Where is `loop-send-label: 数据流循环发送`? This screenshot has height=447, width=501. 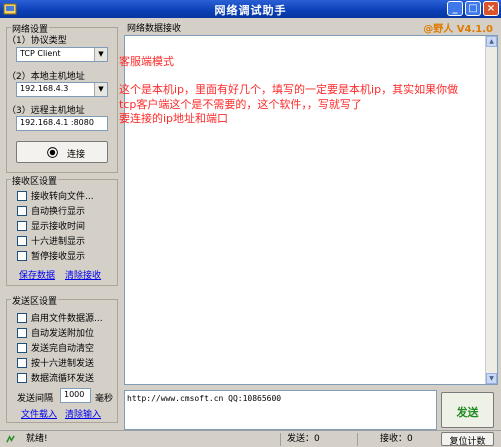 loop-send-label: 数据流循环发送 is located at coordinates (63, 379).